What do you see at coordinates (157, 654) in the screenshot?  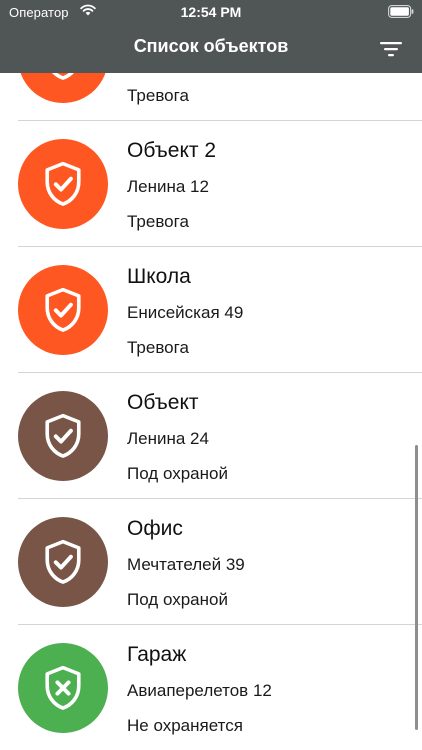 I see `item-name: Гараж` at bounding box center [157, 654].